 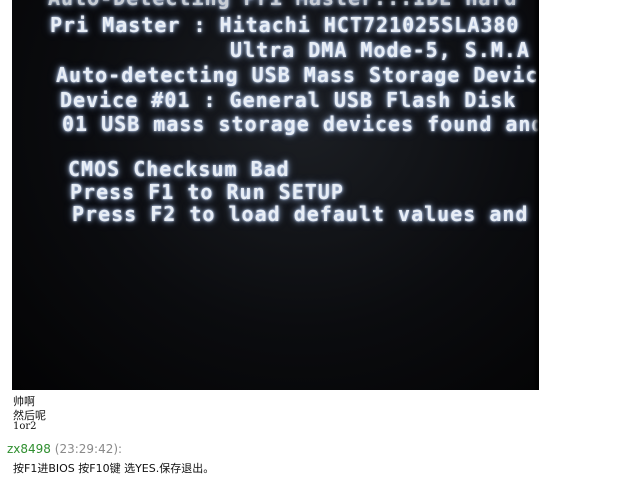 I want to click on bios-line-device-01: Device #01 : General USB Flash Disk, so click(x=288, y=100).